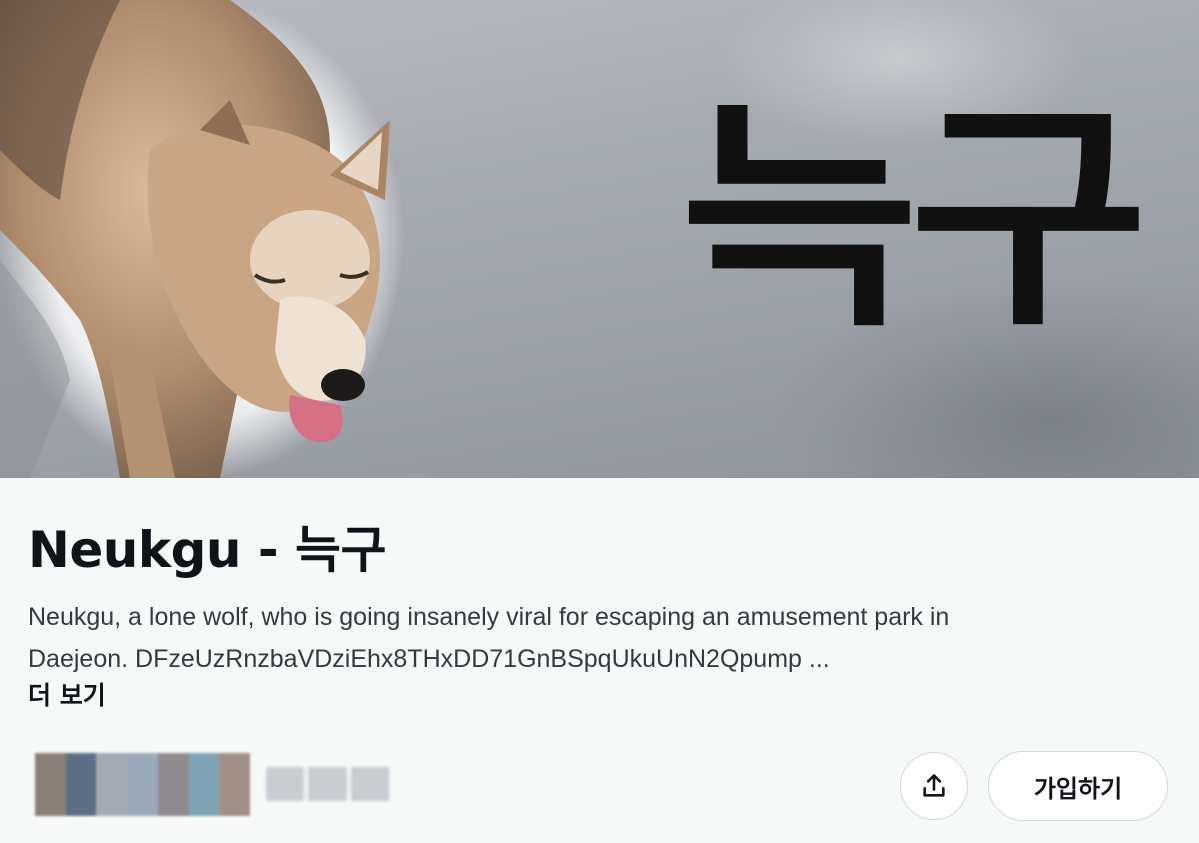  Describe the element at coordinates (914, 219) in the screenshot. I see `banner-hangul-text: 늑구` at that location.